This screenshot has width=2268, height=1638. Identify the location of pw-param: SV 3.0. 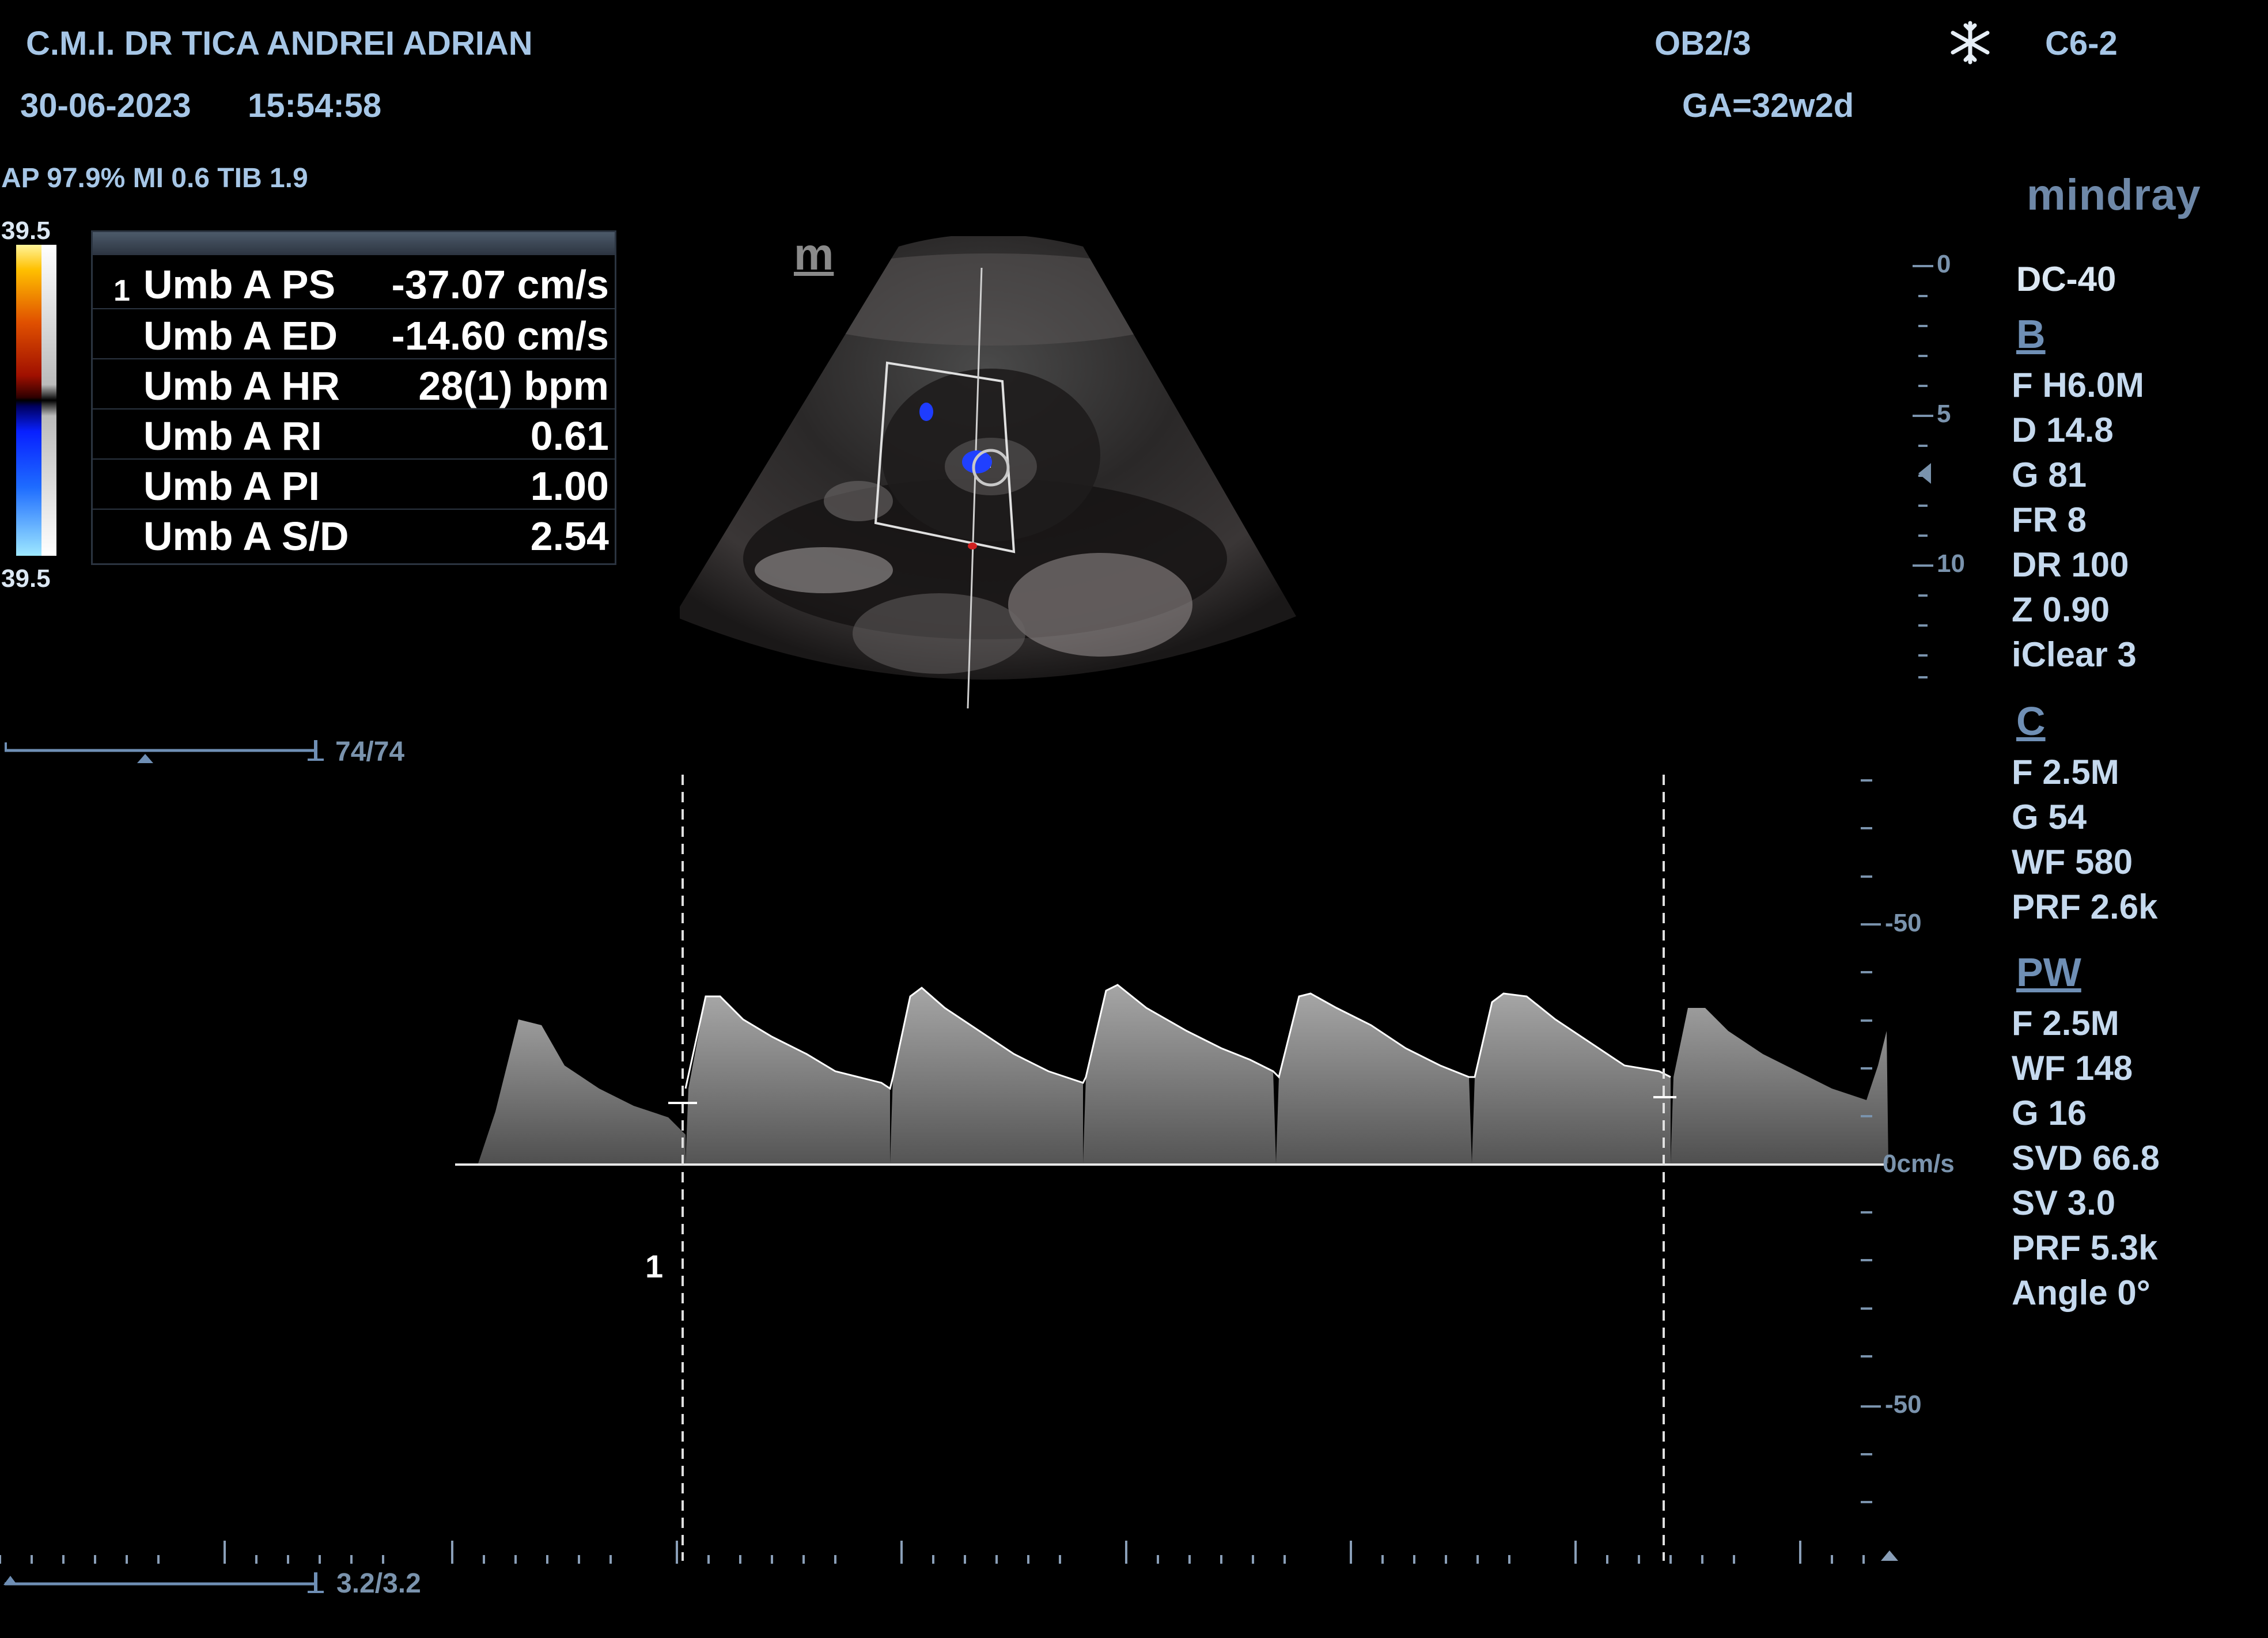
(2064, 1203).